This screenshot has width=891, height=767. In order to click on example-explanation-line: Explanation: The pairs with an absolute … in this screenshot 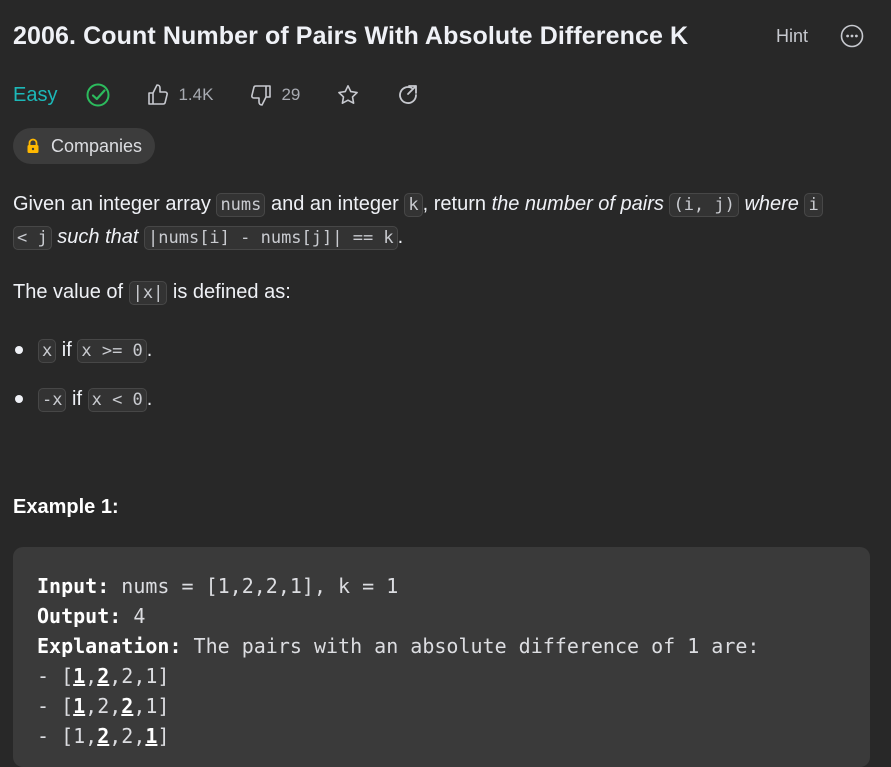, I will do `click(398, 646)`.